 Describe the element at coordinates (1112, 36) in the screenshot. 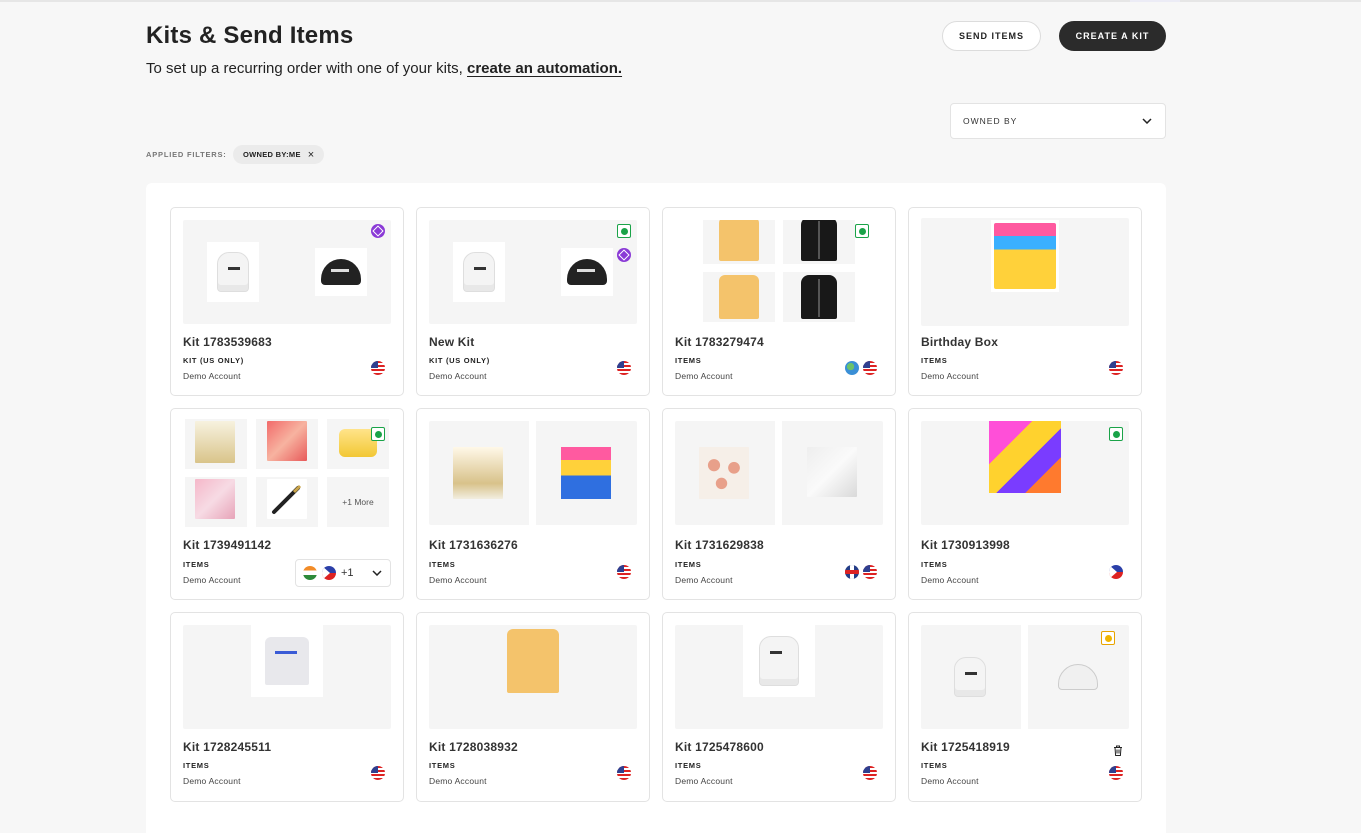

I see `create-kit-button: CREATE A KIT` at that location.